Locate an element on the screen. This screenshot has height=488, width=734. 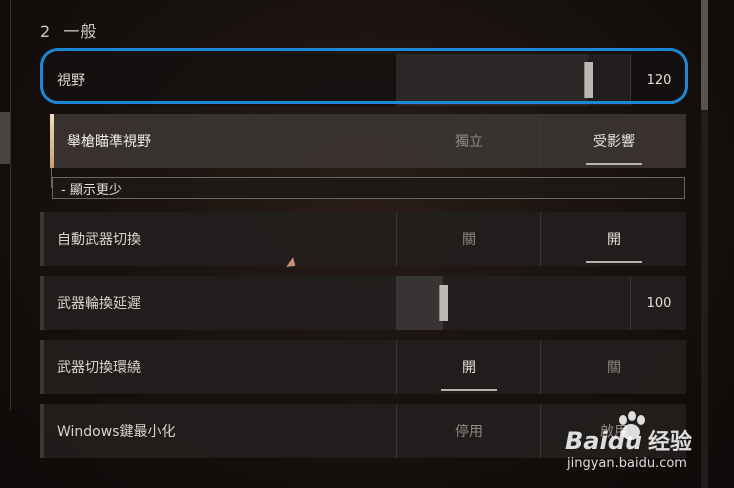
watermark-url: jingyan.baidu.com is located at coordinates (627, 463).